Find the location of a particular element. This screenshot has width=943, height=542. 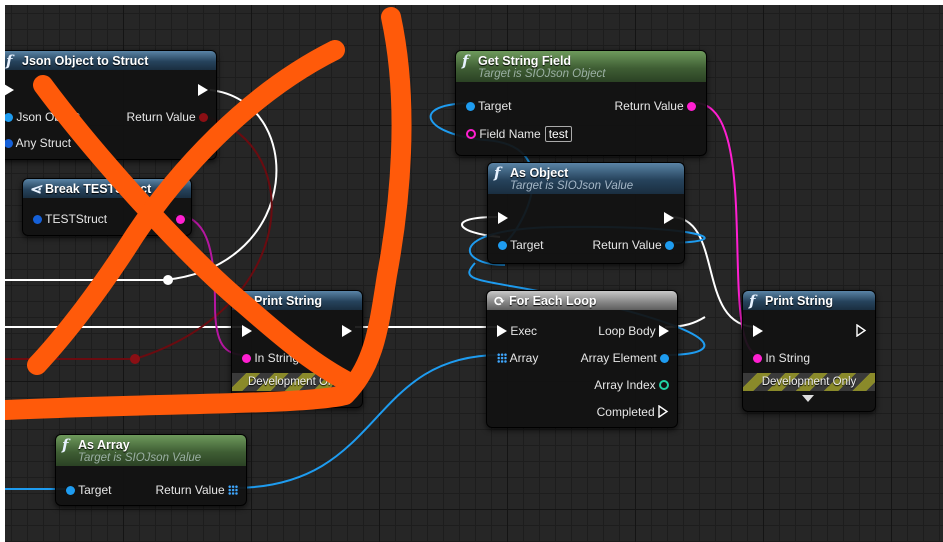

pin-label: Any Struct is located at coordinates (43, 143).